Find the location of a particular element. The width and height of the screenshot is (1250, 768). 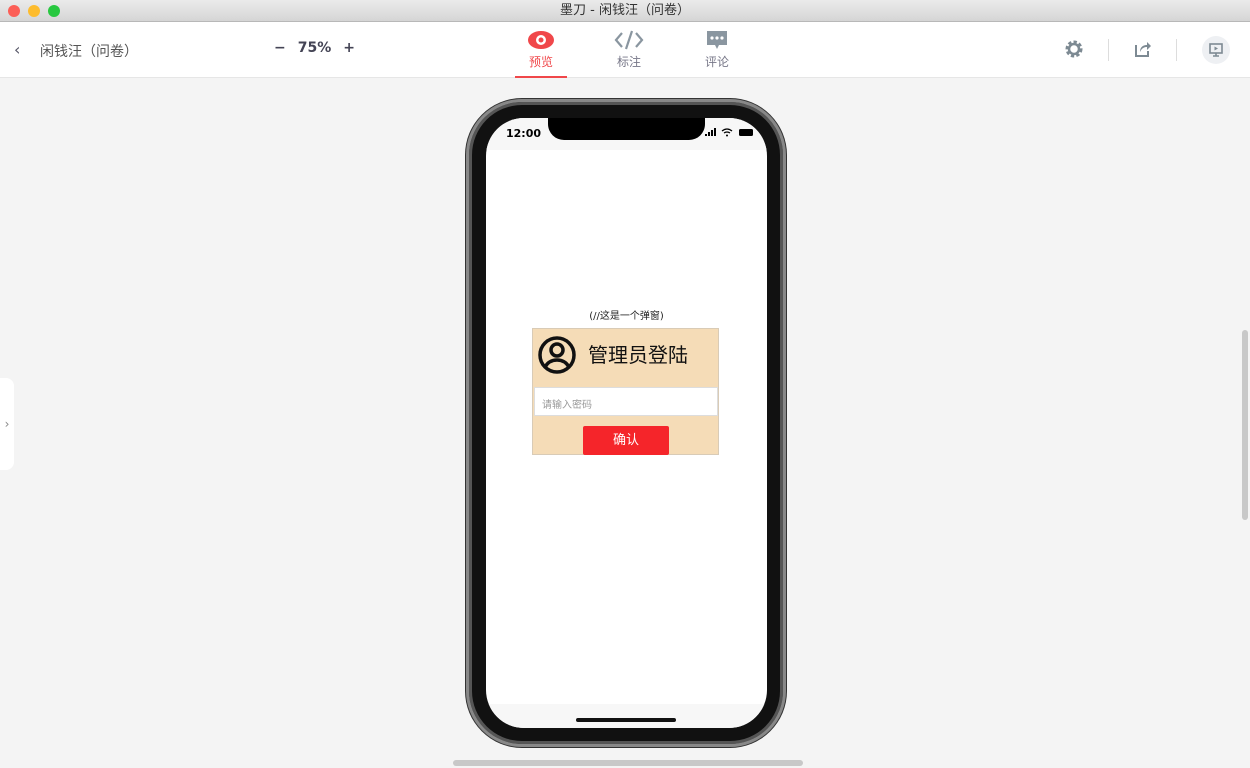

status-time: 12:00 is located at coordinates (524, 133).